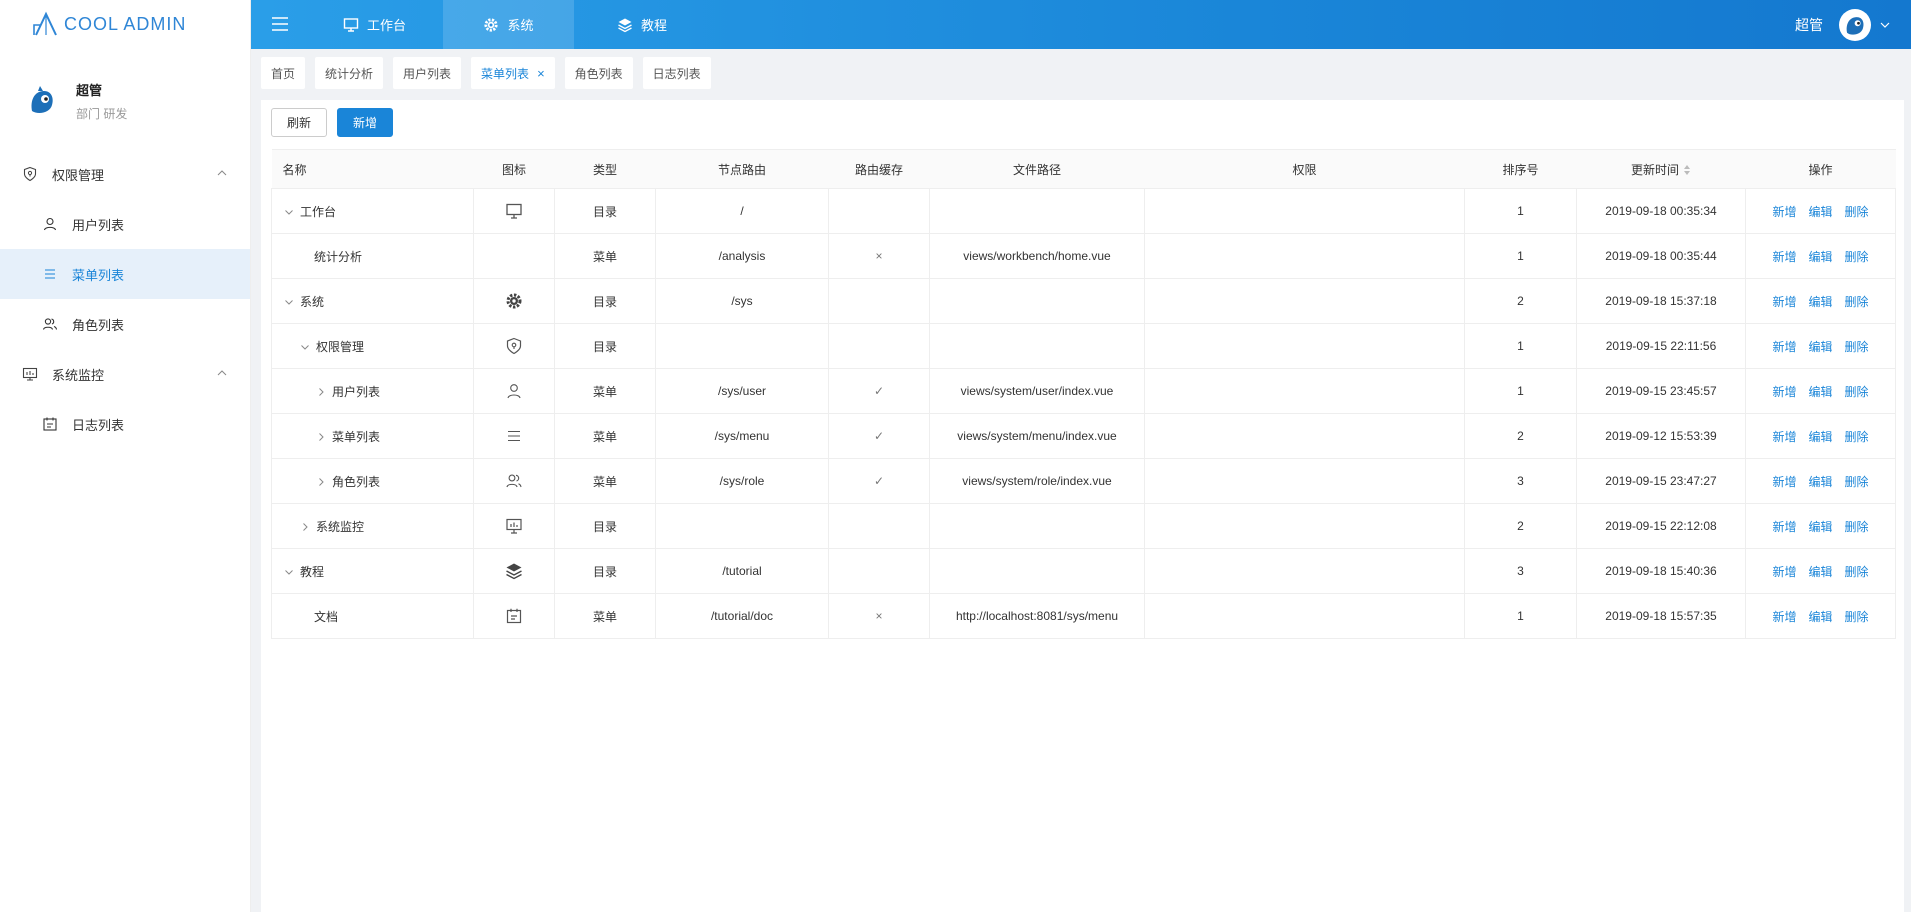  I want to click on top-tab-tutorial: 教程, so click(642, 24).